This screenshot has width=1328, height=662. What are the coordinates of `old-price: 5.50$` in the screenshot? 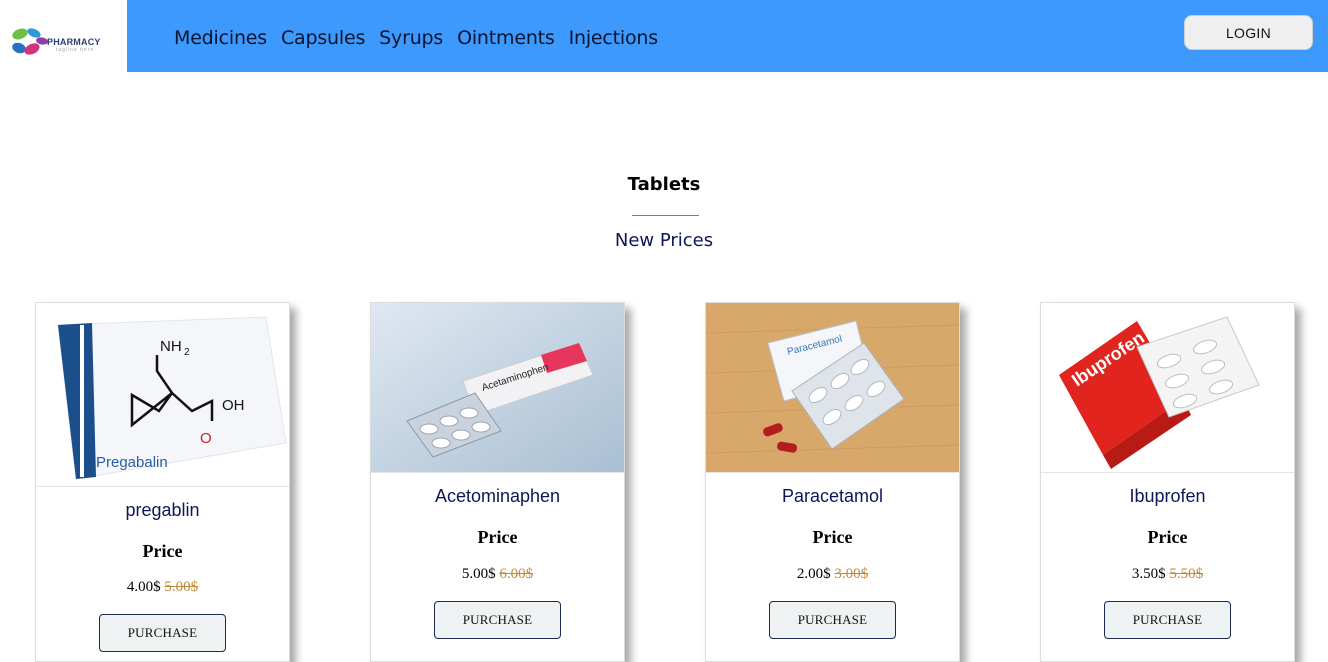 It's located at (1186, 574).